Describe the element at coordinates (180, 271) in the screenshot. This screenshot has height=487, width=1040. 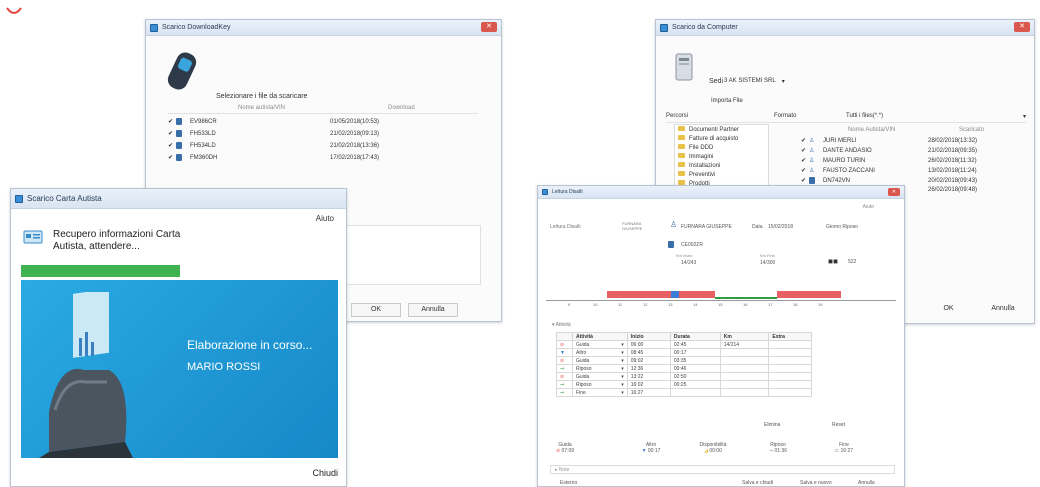
I see `progress-bar` at that location.